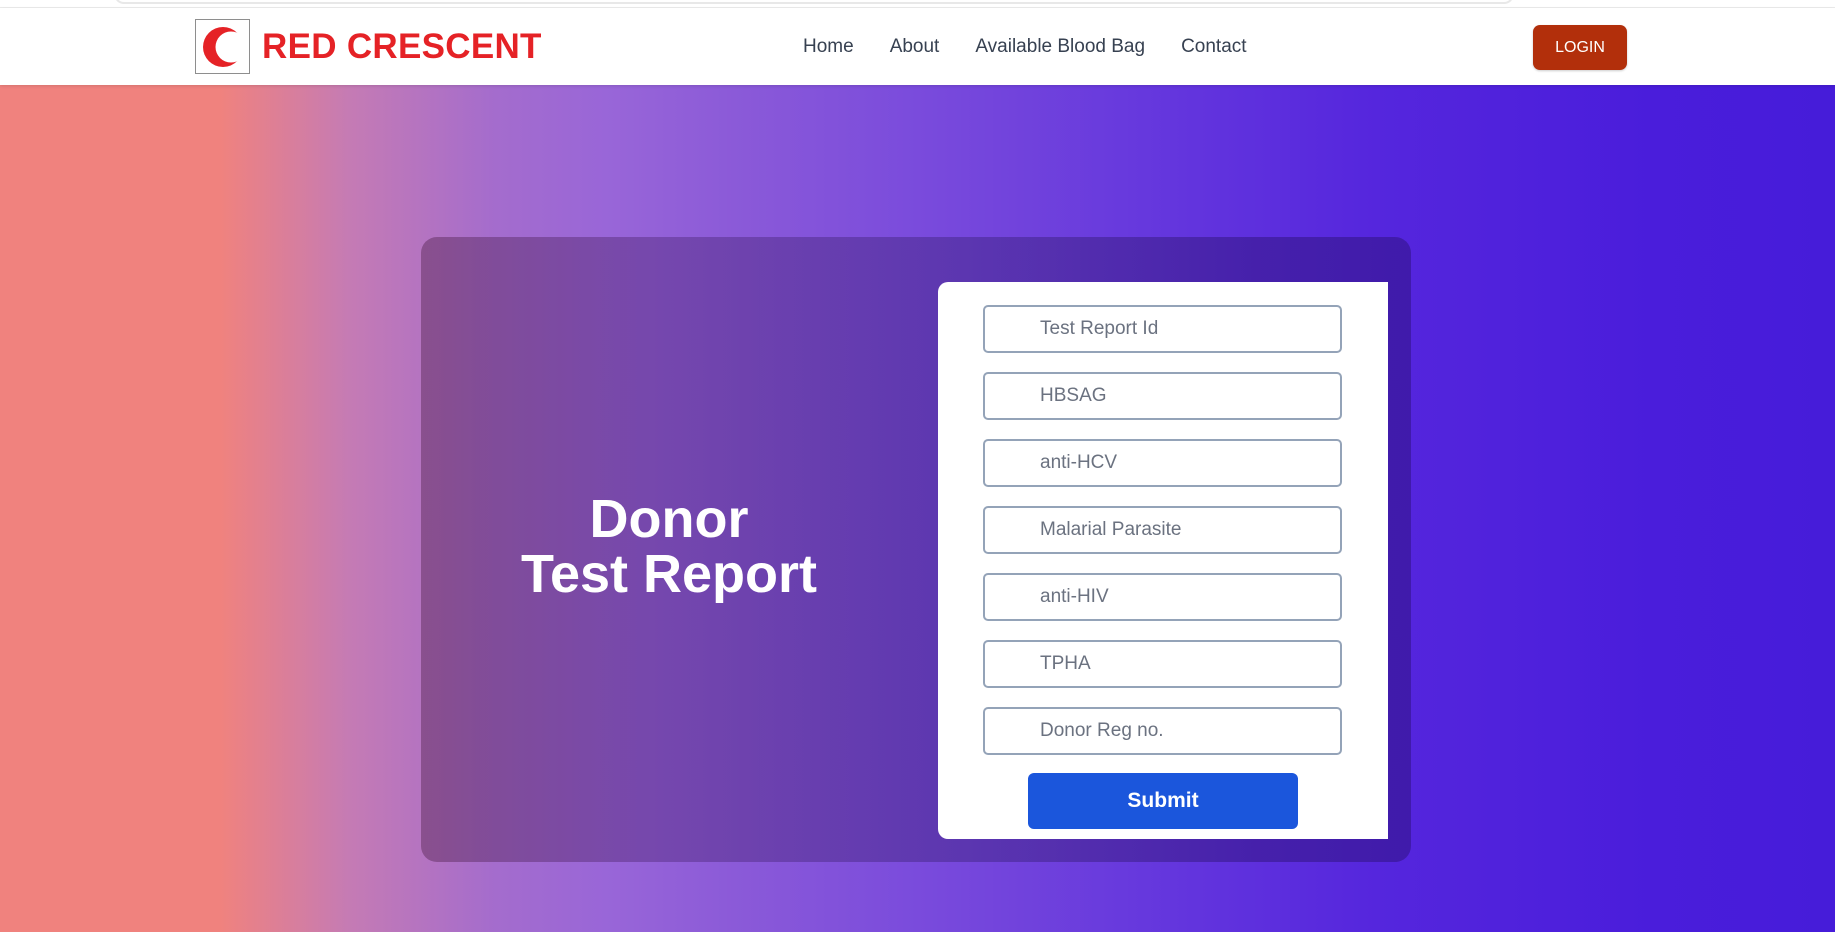 This screenshot has height=932, width=1835. I want to click on title-line-2: Test Report, so click(669, 574).